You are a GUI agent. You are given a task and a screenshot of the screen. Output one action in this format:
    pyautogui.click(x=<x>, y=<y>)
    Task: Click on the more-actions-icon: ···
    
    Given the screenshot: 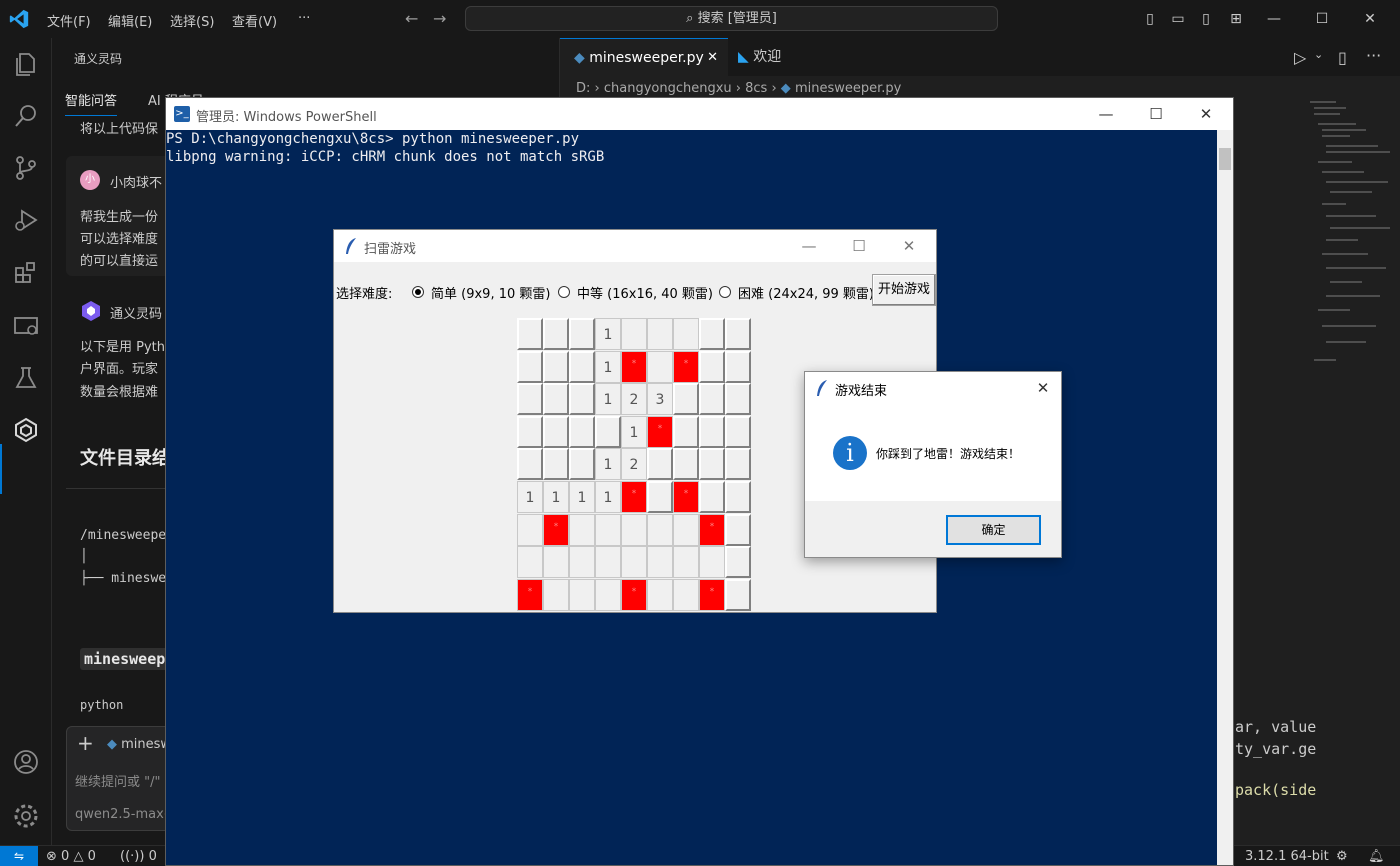 What is the action you would take?
    pyautogui.click(x=1373, y=55)
    